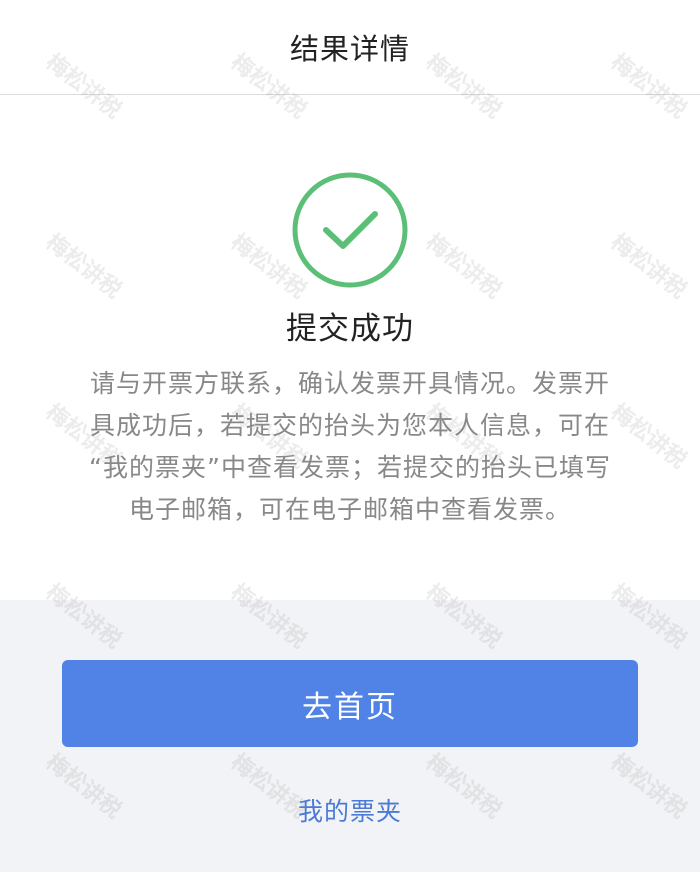 The image size is (700, 872). I want to click on header-bar: 结果详情, so click(350, 47).